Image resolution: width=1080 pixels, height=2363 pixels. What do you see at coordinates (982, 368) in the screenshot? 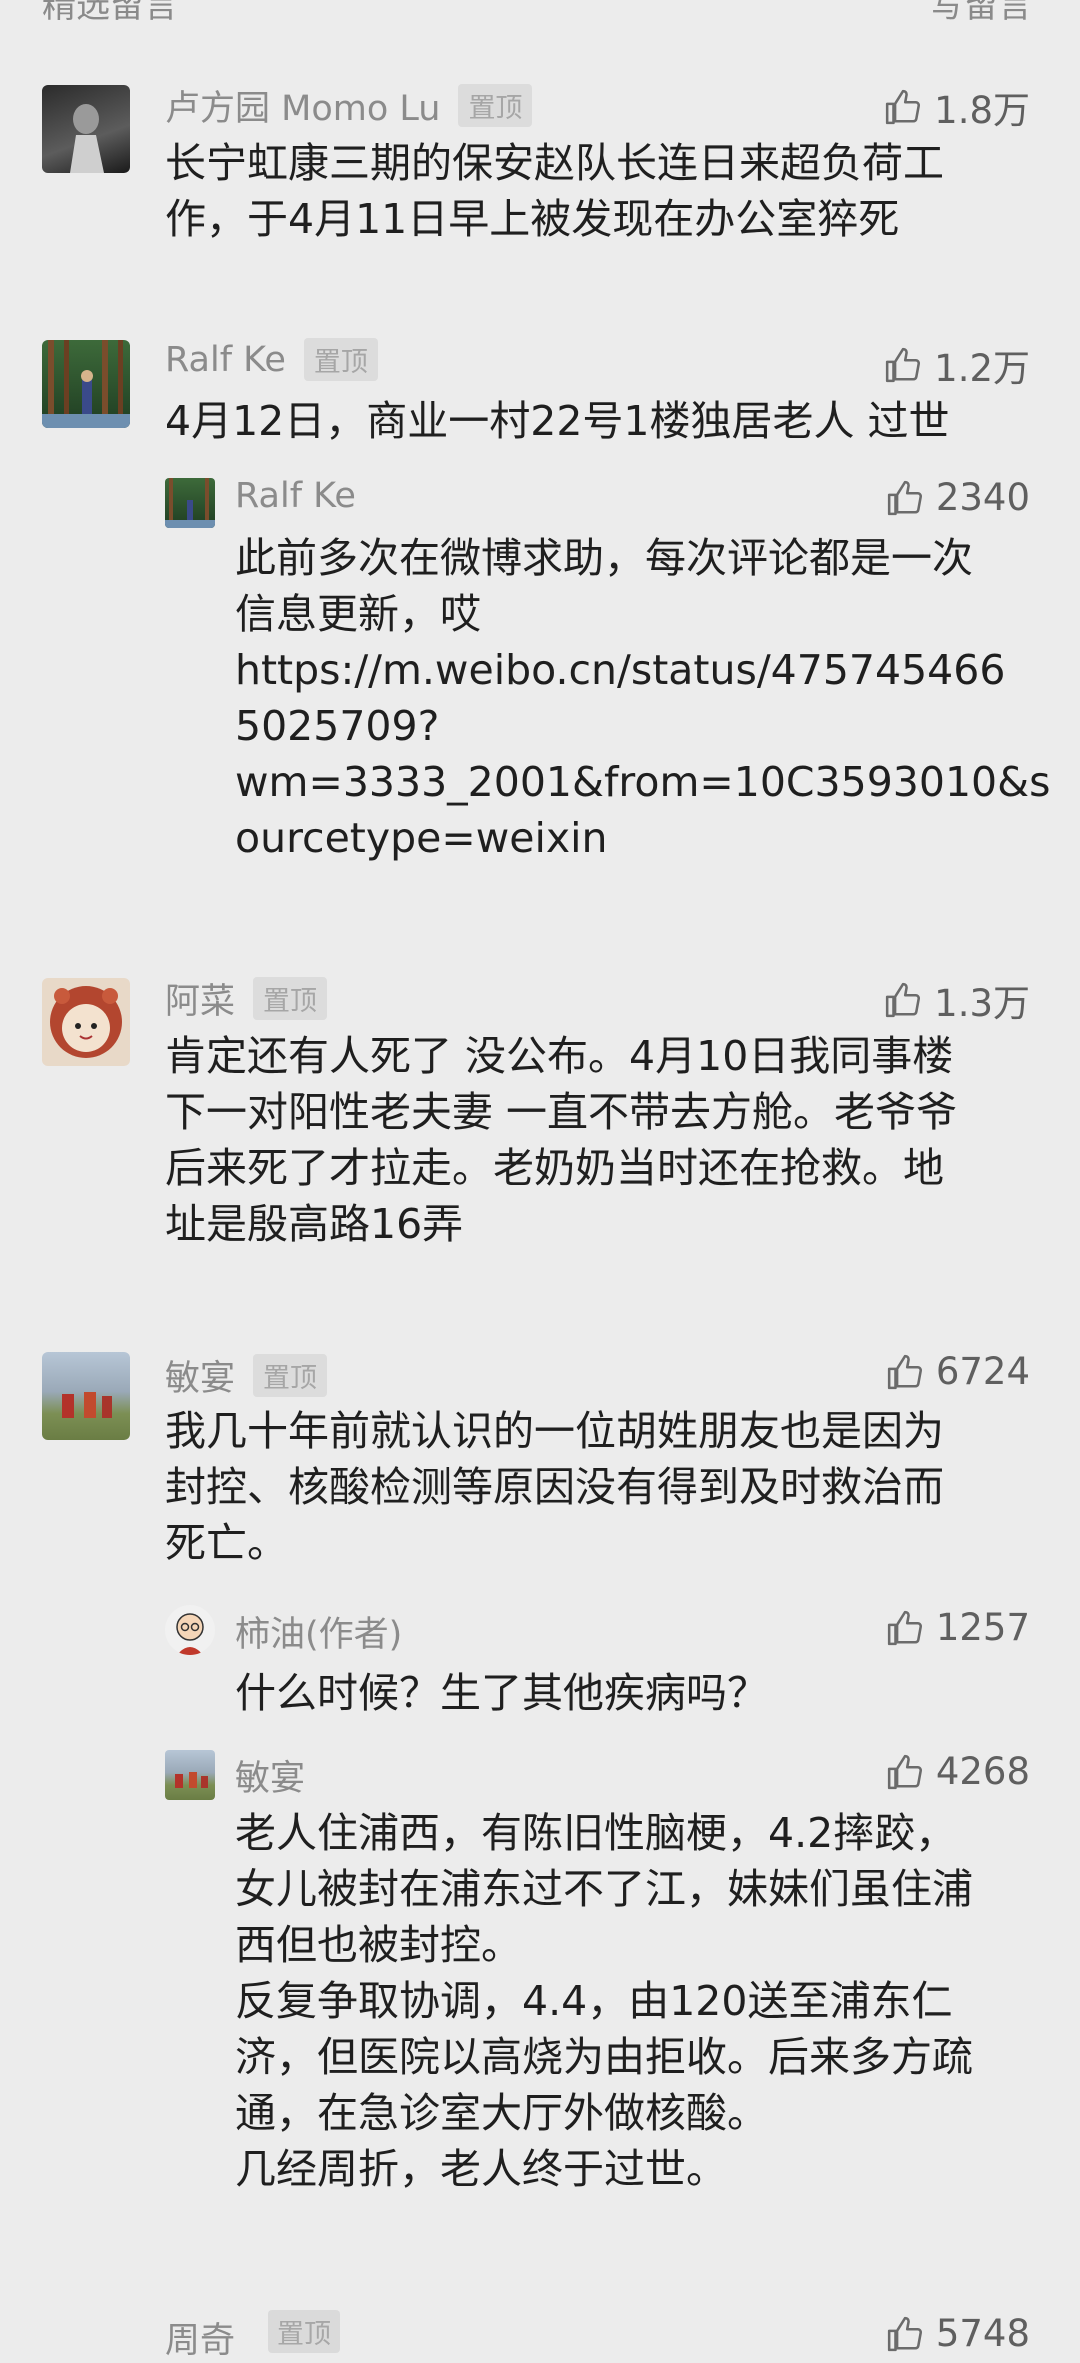
I see `like-count: 1.2万` at bounding box center [982, 368].